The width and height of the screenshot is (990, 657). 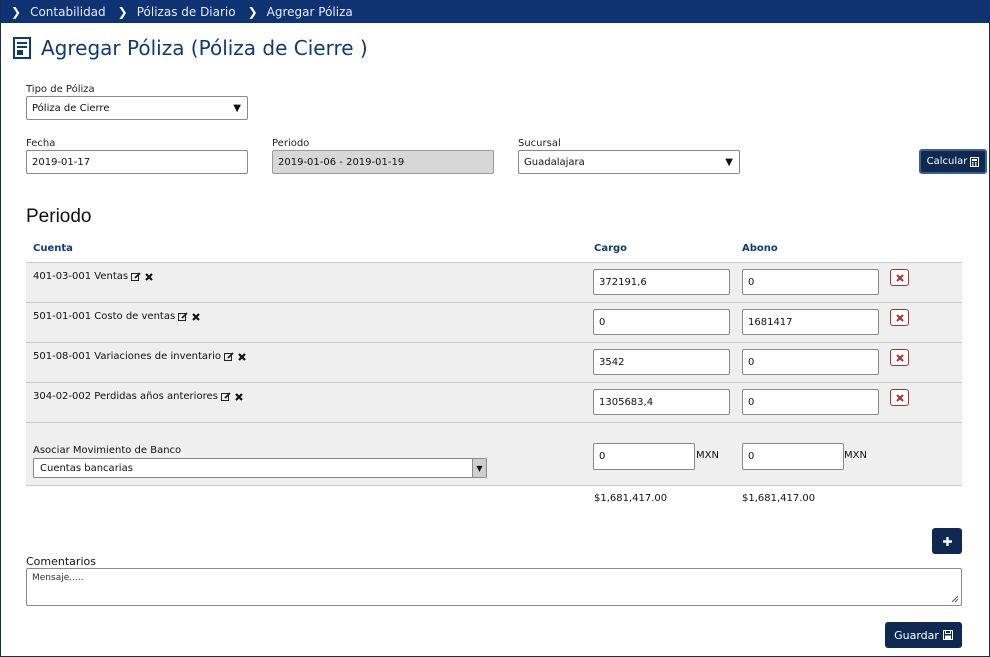 What do you see at coordinates (61, 162) in the screenshot?
I see `fecha-value: 2019-01-17` at bounding box center [61, 162].